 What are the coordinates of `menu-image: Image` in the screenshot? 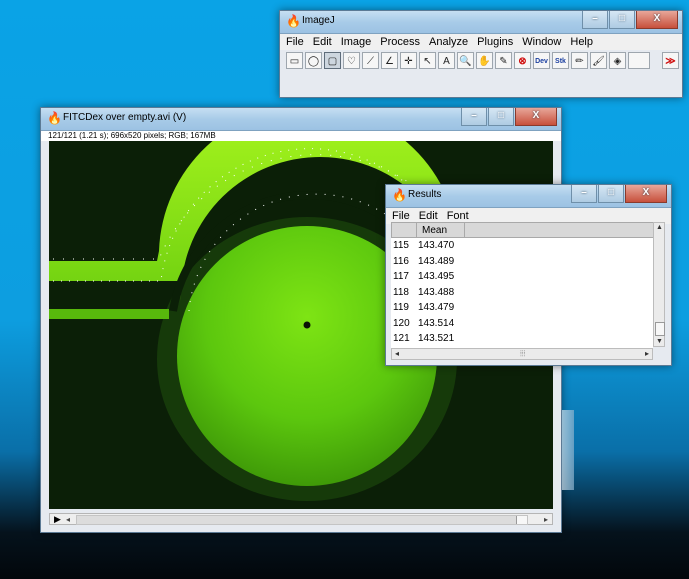 It's located at (356, 42).